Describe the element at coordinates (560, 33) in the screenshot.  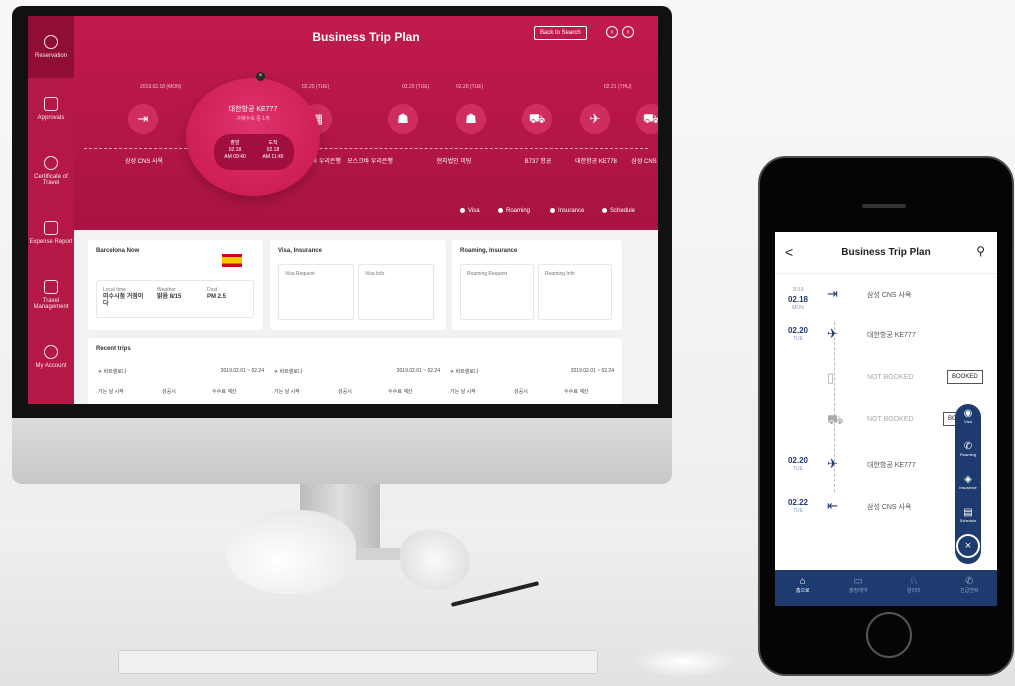
I see `back-to-search-button: Back to Search` at that location.